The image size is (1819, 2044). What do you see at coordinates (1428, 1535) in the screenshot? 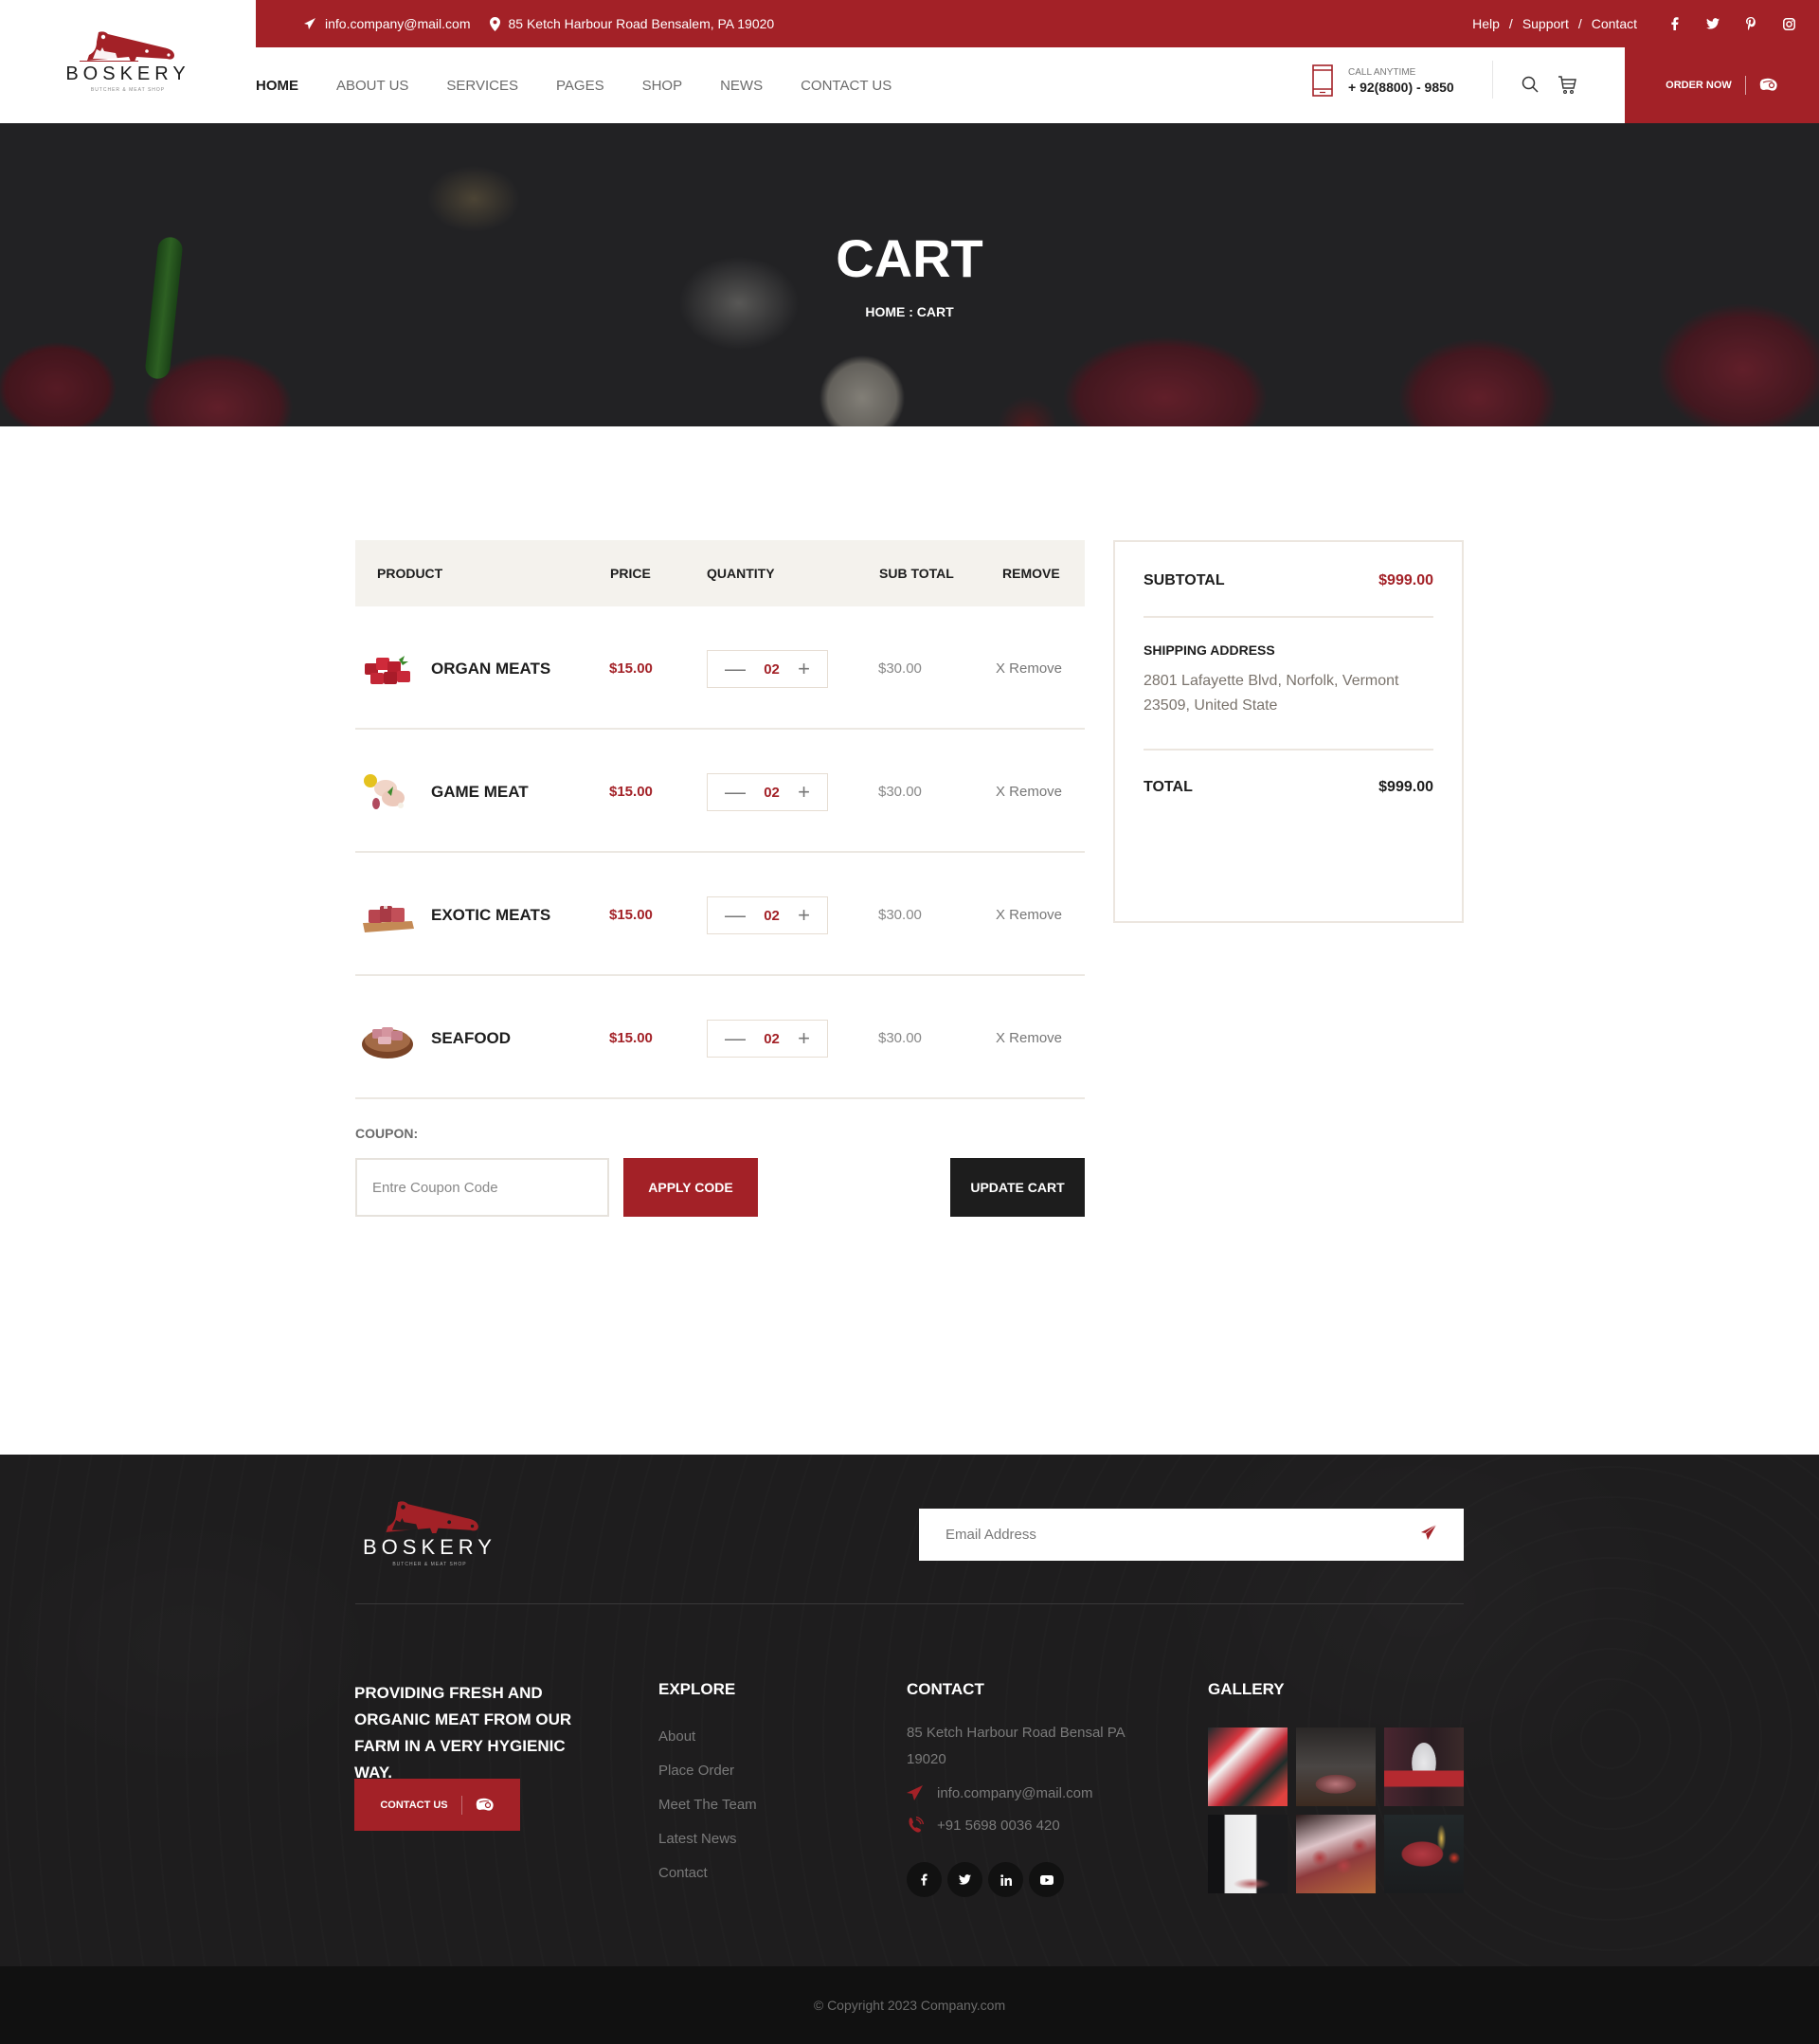
I see `send-icon` at bounding box center [1428, 1535].